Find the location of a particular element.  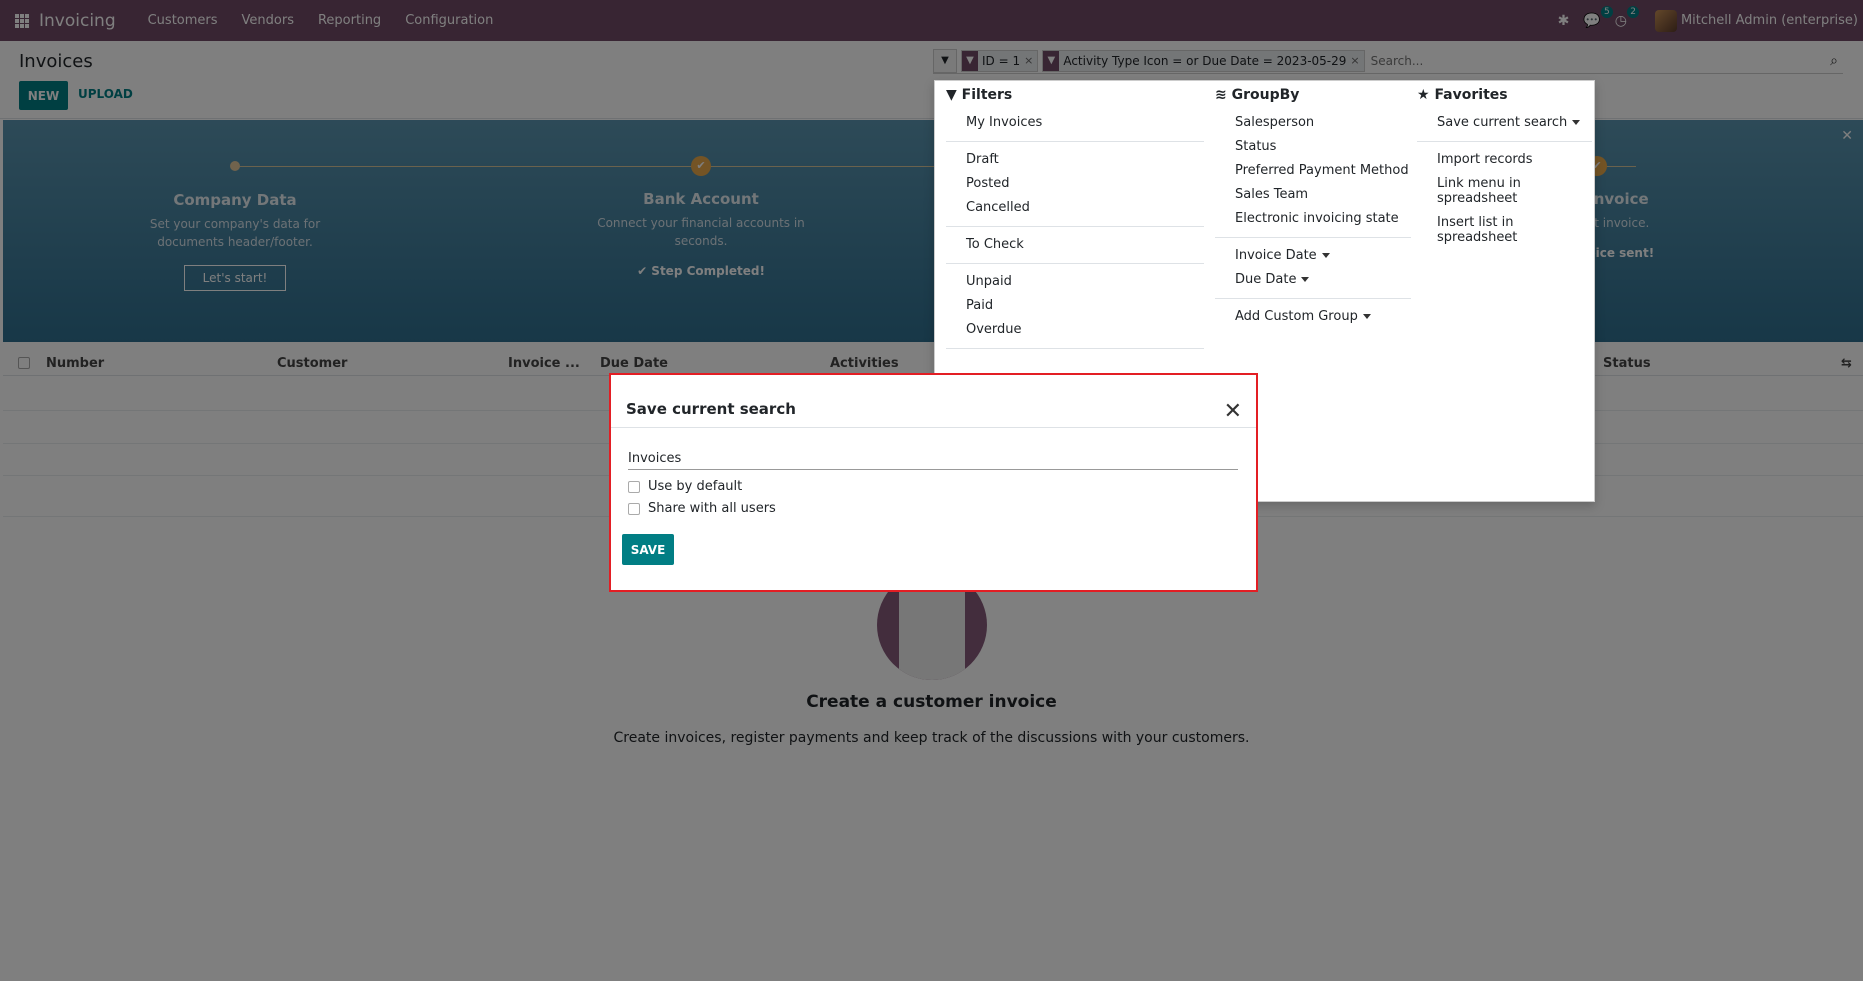

groupby-due-date: Due Date is located at coordinates (1313, 280).